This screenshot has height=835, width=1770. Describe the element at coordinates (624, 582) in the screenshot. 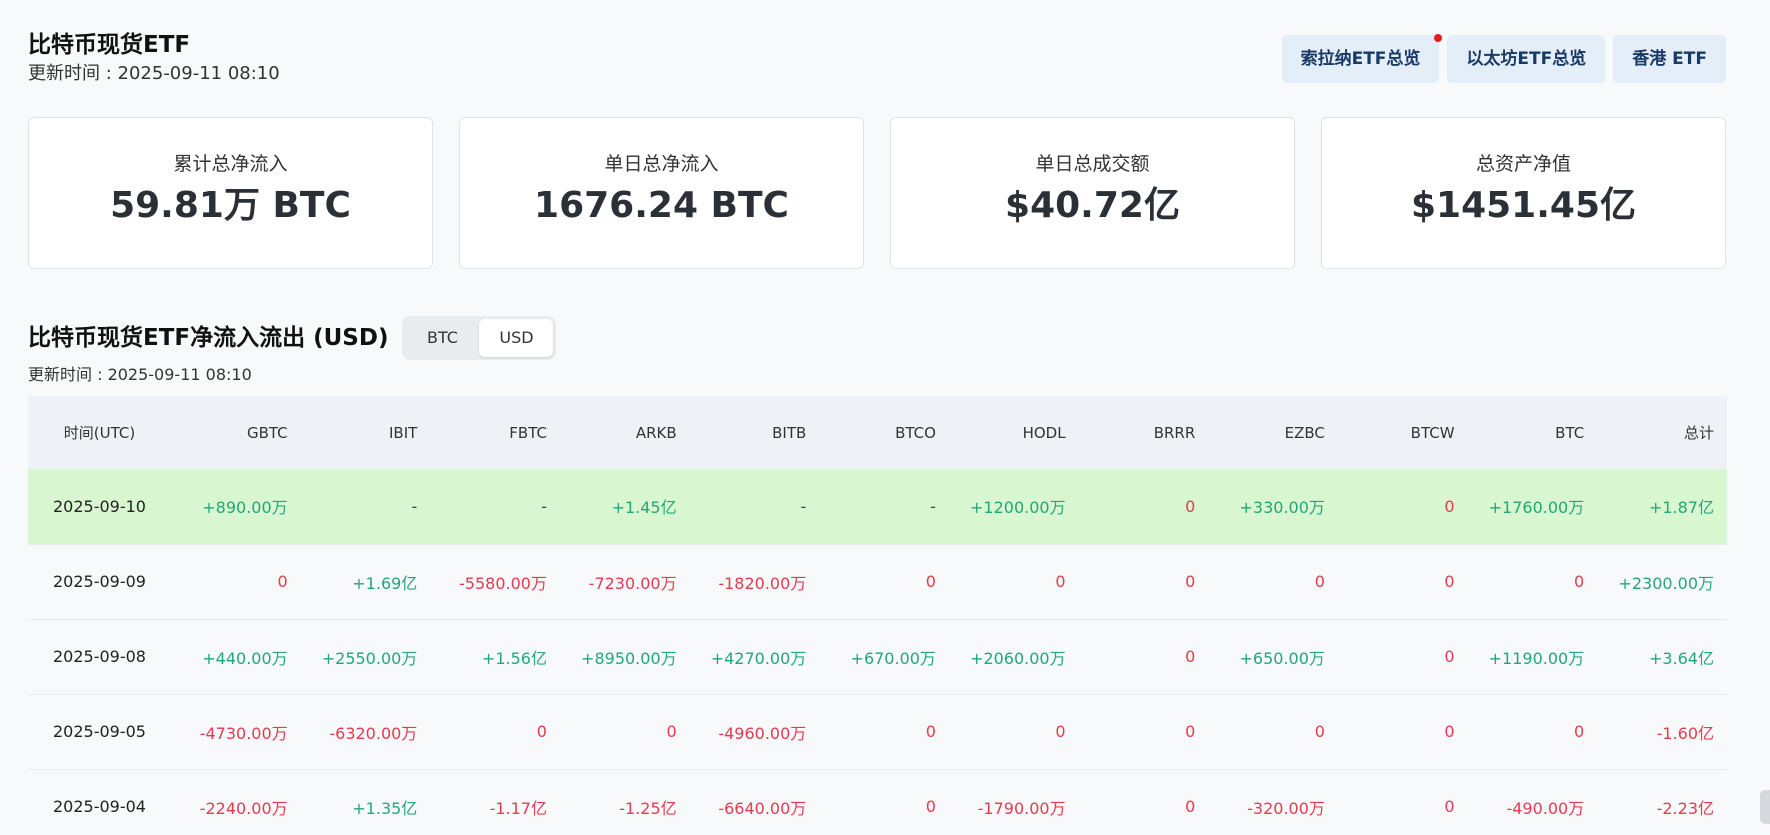

I see `flow-cell: -7230.00万` at that location.